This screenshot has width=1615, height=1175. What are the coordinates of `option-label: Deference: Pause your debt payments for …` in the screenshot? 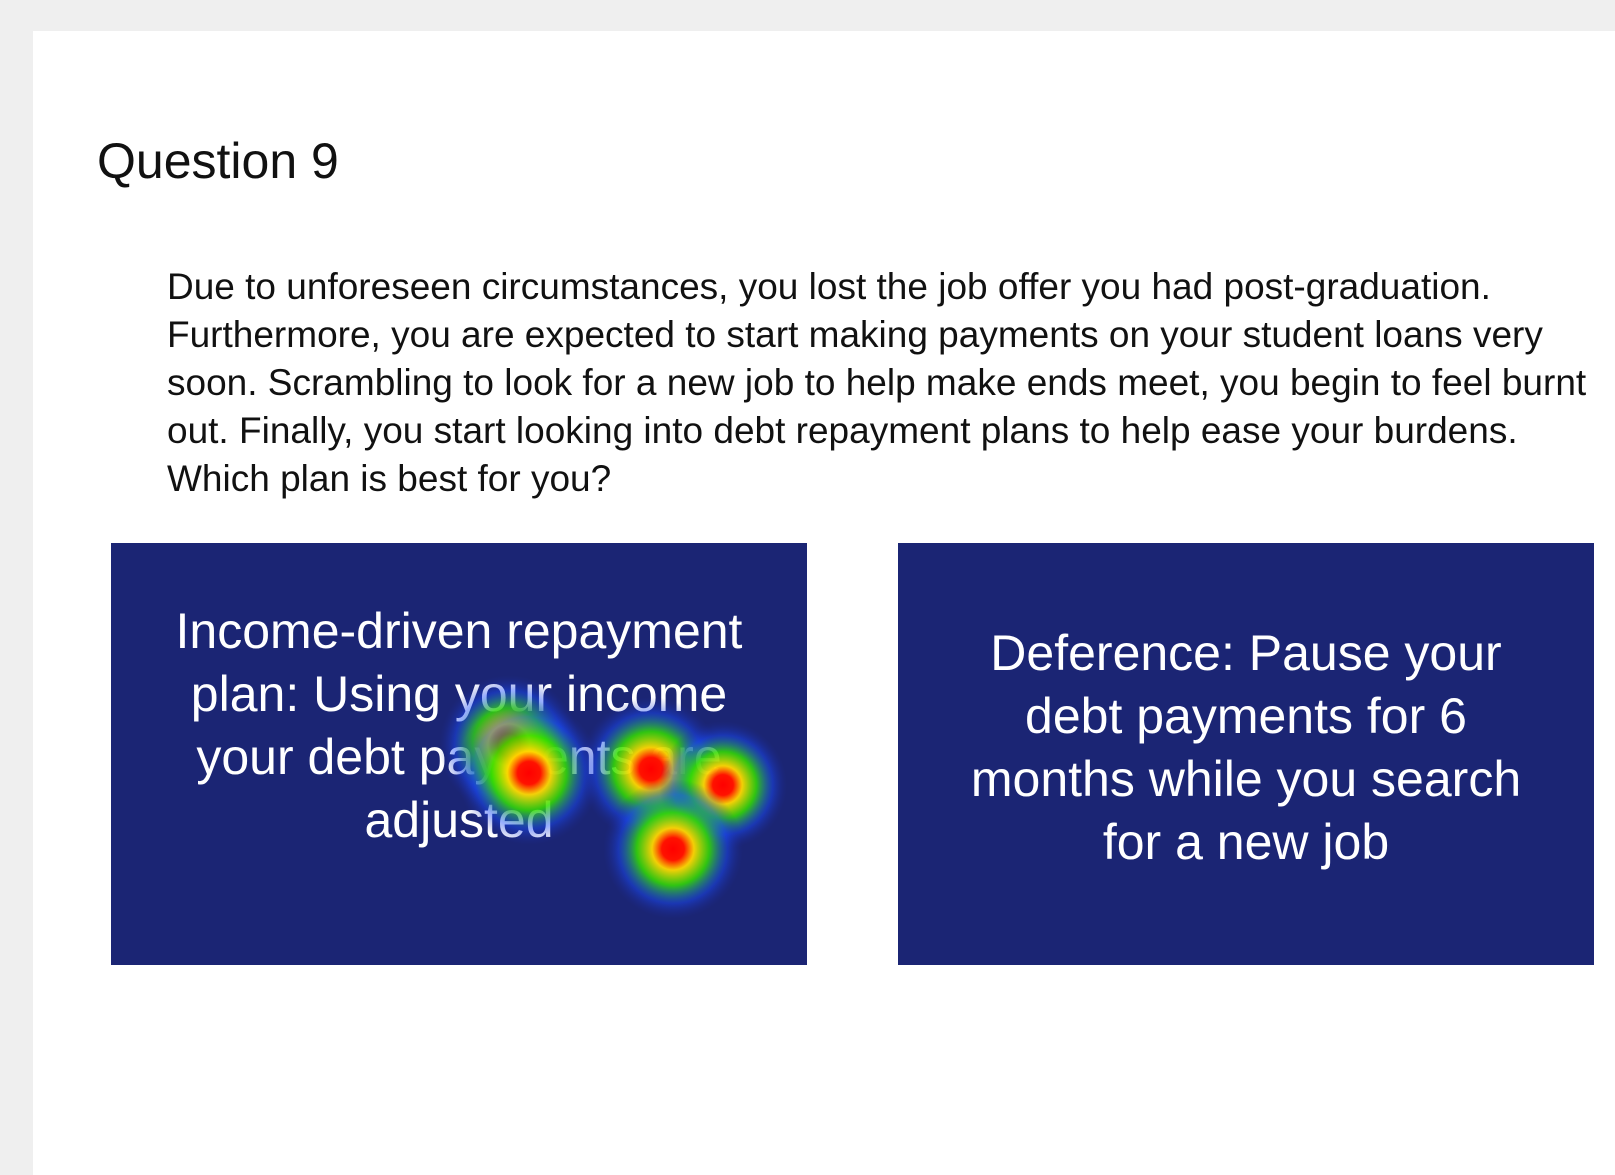 It's located at (1246, 747).